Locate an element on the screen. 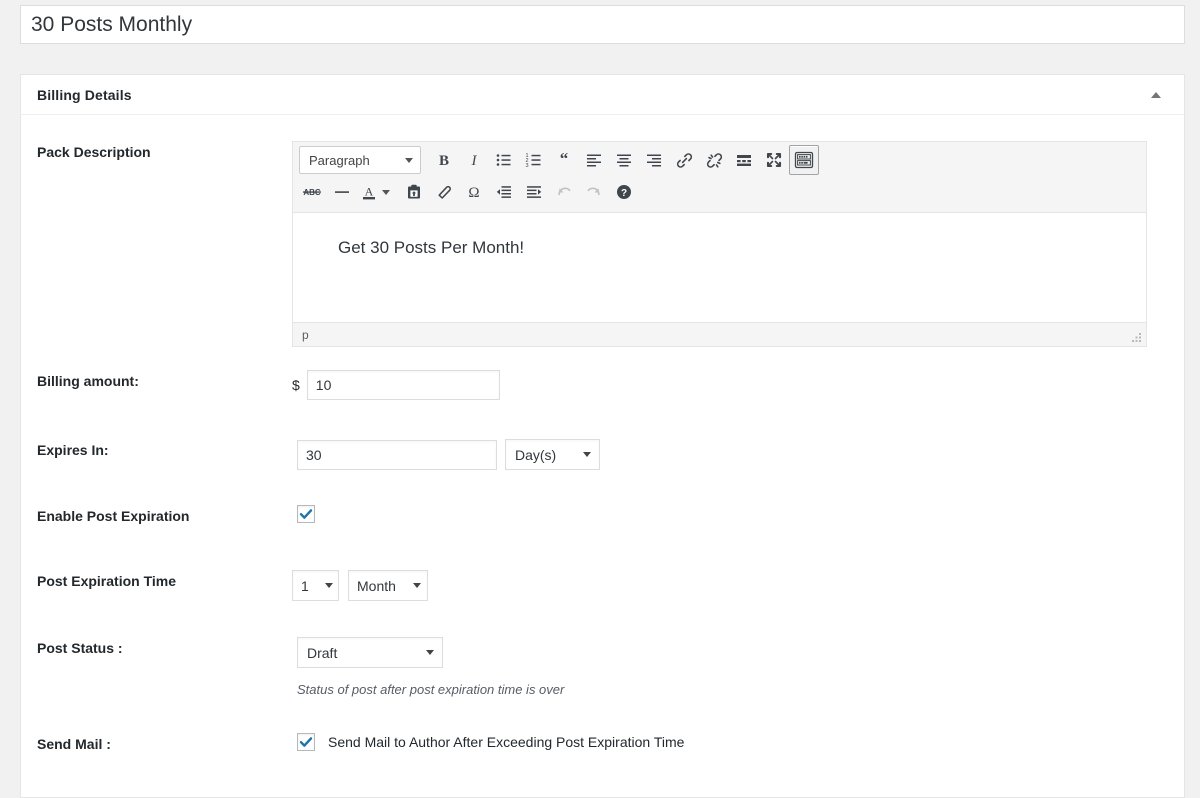  special-character-icon: Ω is located at coordinates (474, 192).